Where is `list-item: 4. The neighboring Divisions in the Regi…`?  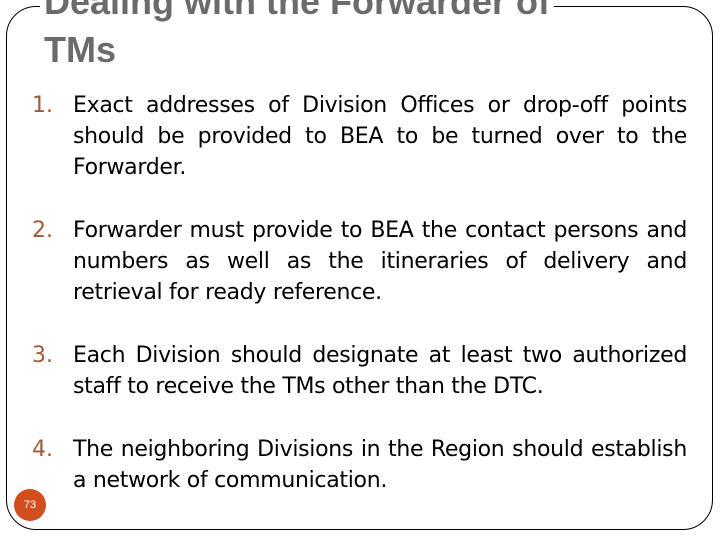
list-item: 4. The neighboring Divisions in the Regi… is located at coordinates (359, 465).